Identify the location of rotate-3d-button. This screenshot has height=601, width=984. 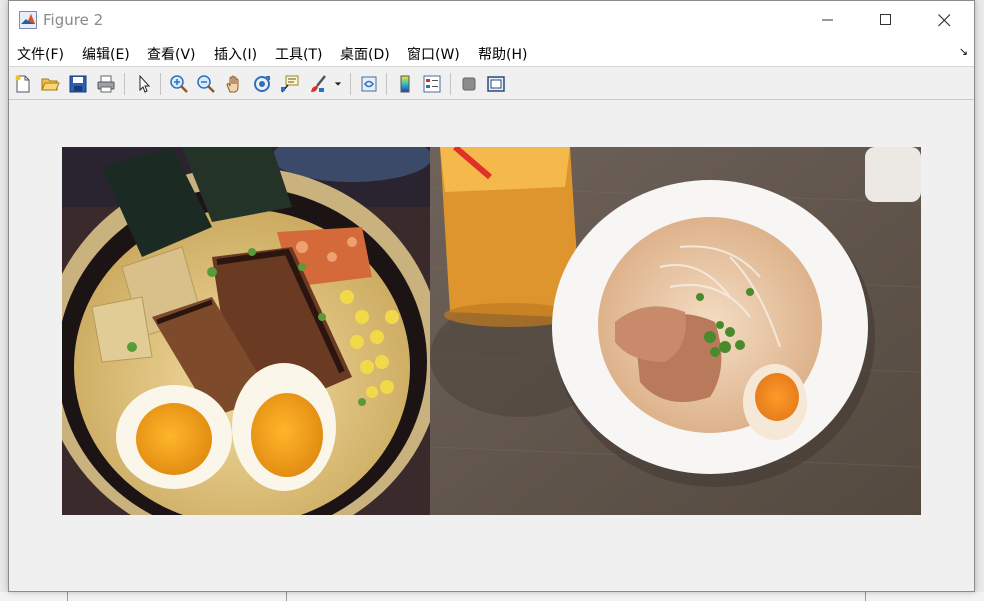
(262, 84).